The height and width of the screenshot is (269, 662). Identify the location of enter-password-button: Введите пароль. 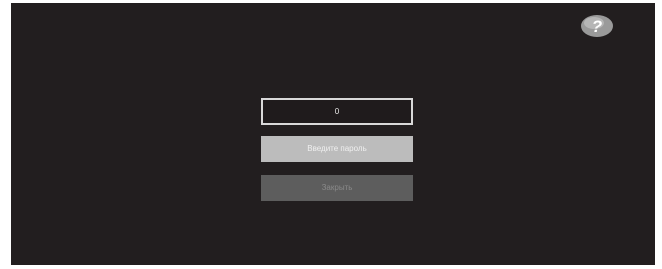
(337, 149).